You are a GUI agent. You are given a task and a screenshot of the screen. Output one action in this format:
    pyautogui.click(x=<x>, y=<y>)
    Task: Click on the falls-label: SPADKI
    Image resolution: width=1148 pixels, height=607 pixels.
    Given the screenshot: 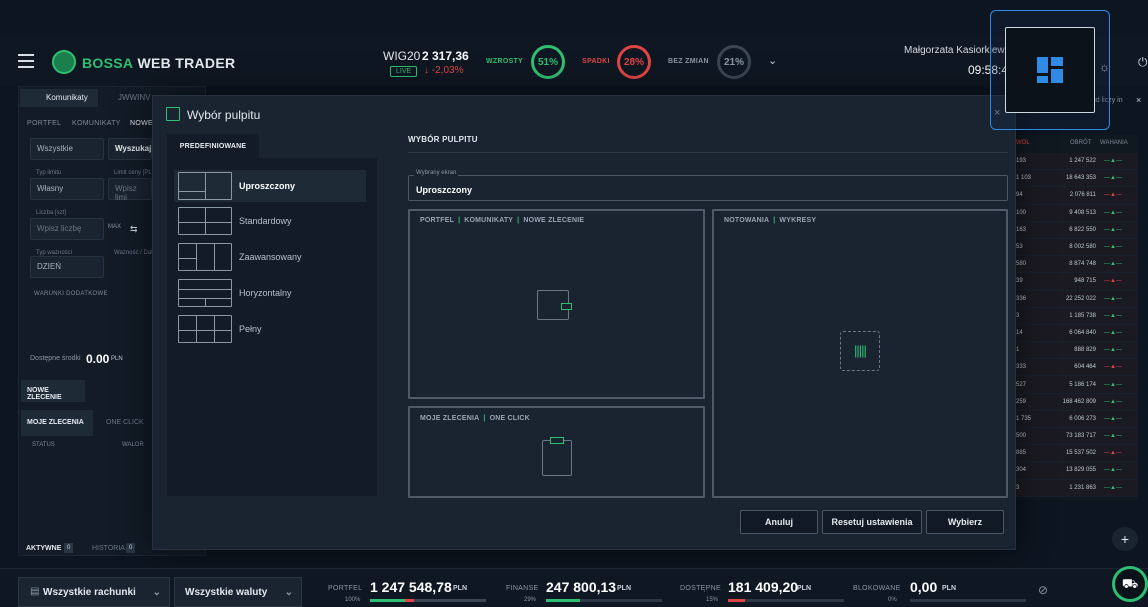 What is the action you would take?
    pyautogui.click(x=596, y=61)
    